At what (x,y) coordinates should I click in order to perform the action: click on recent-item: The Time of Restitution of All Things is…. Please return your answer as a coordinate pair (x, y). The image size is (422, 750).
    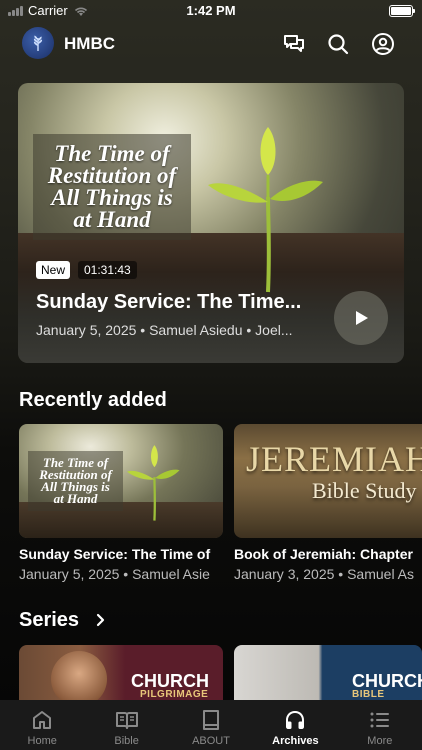
    Looking at the image, I should click on (121, 503).